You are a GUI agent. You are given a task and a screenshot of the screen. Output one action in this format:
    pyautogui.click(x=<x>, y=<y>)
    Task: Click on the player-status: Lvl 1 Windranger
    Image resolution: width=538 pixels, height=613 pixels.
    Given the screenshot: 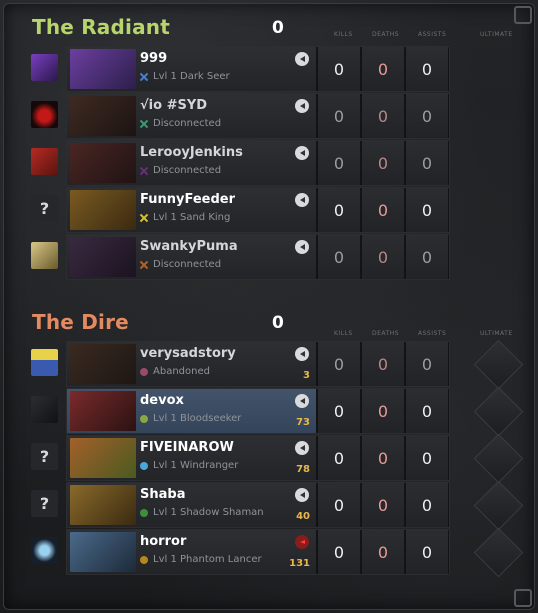 What is the action you would take?
    pyautogui.click(x=189, y=465)
    